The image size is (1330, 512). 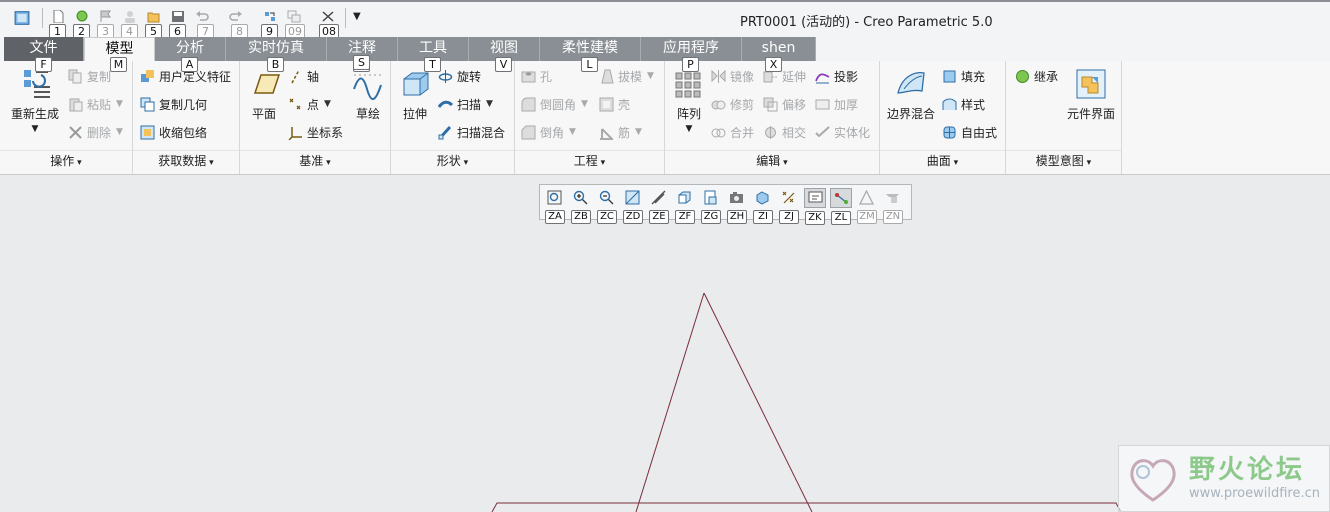 What do you see at coordinates (689, 100) in the screenshot?
I see `pattern-button: 阵列 ▼` at bounding box center [689, 100].